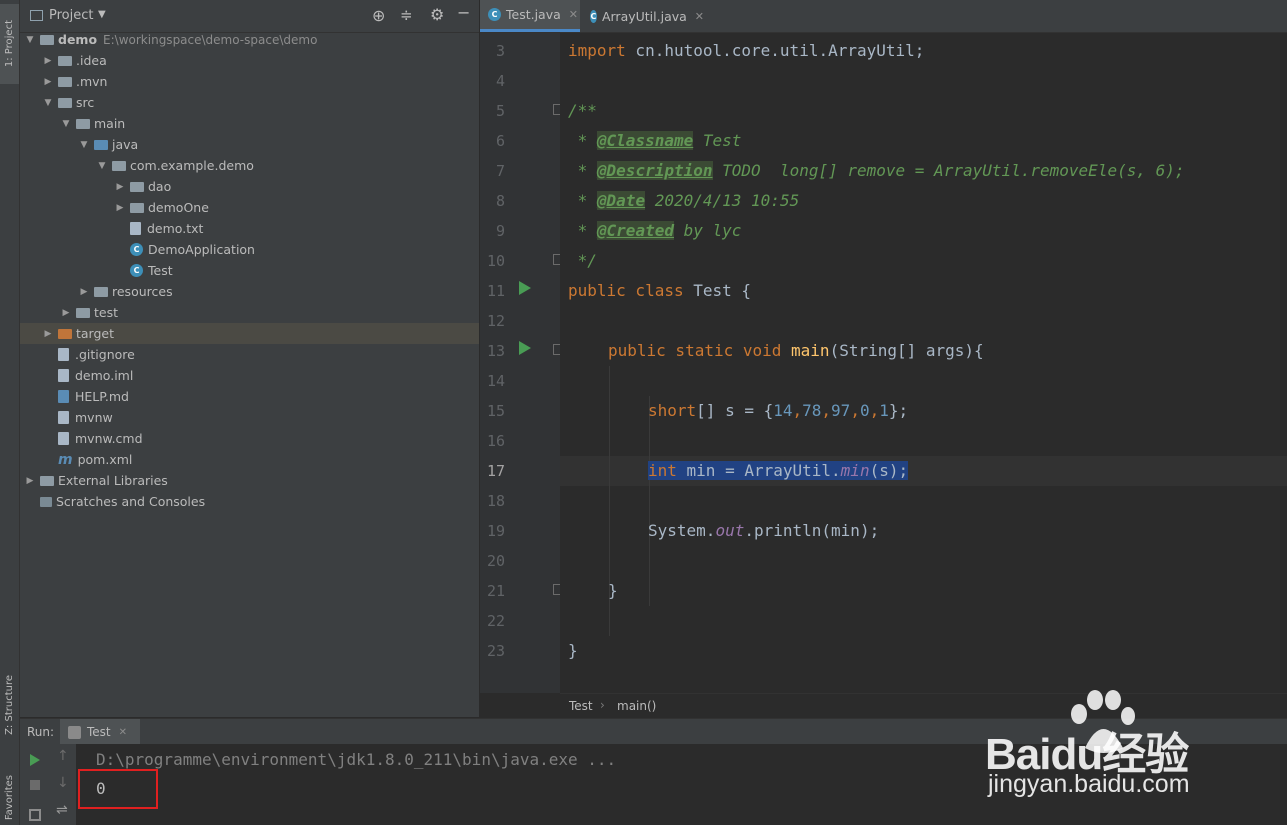 The height and width of the screenshot is (825, 1287). What do you see at coordinates (500, 111) in the screenshot?
I see `line-number: 5` at bounding box center [500, 111].